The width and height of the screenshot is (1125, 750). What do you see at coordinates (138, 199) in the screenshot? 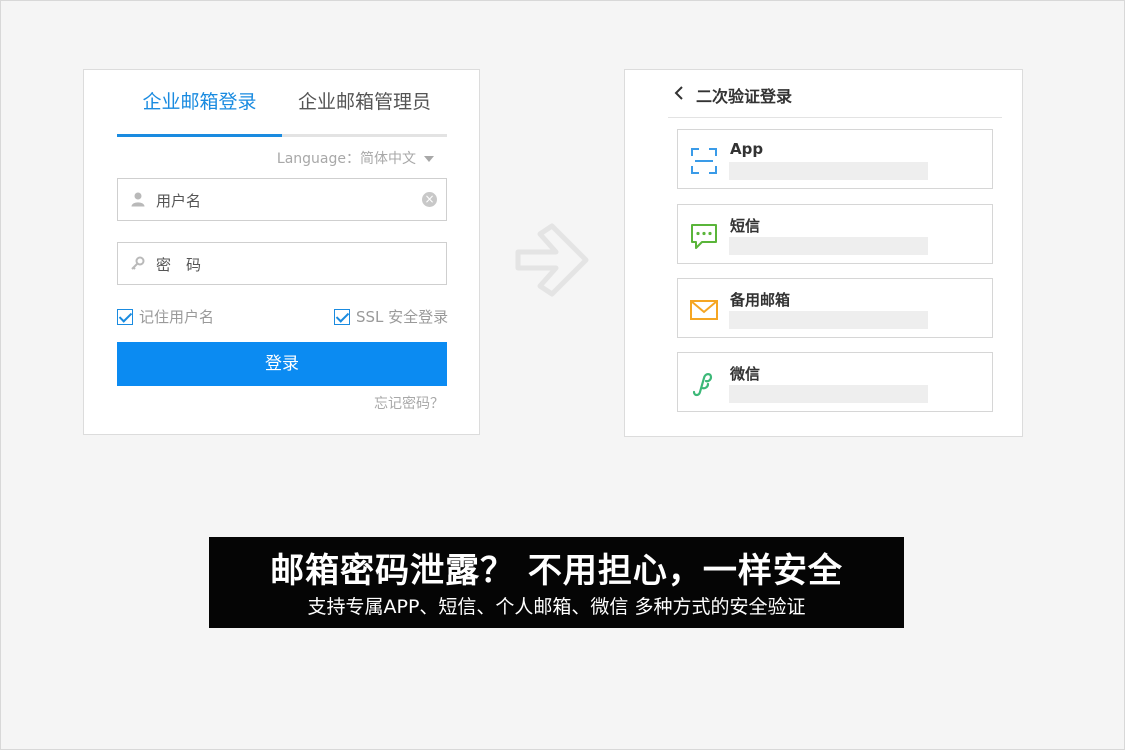
I see `user-icon` at bounding box center [138, 199].